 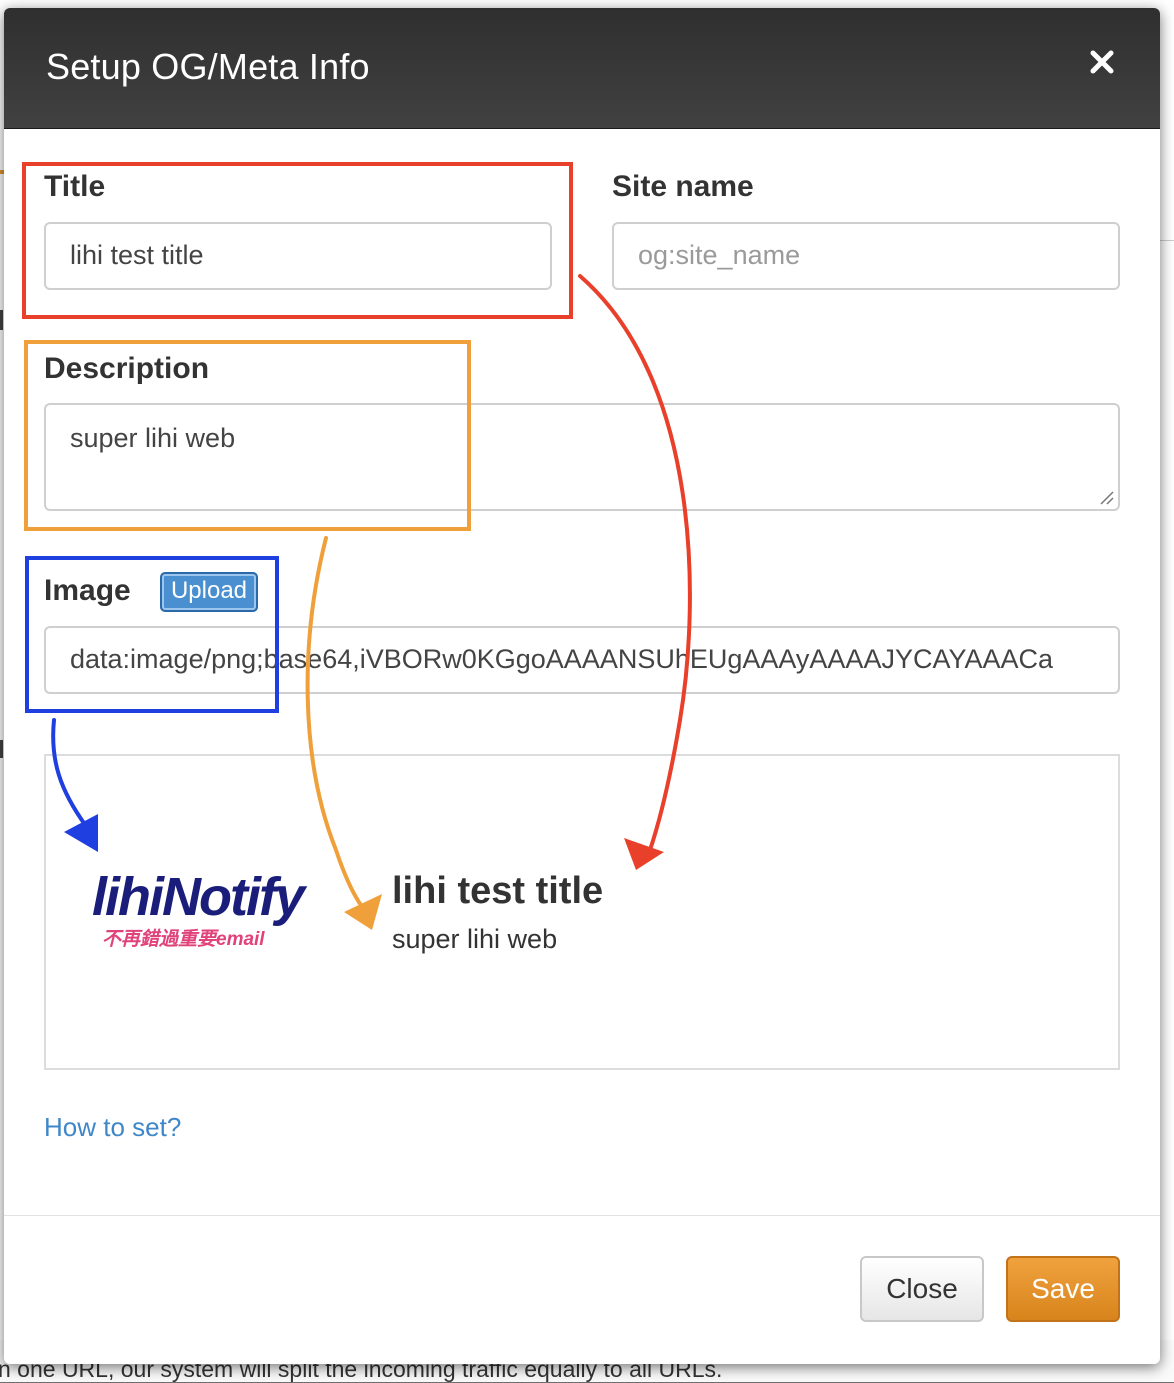 I want to click on resize-grip-icon, so click(x=1106, y=497).